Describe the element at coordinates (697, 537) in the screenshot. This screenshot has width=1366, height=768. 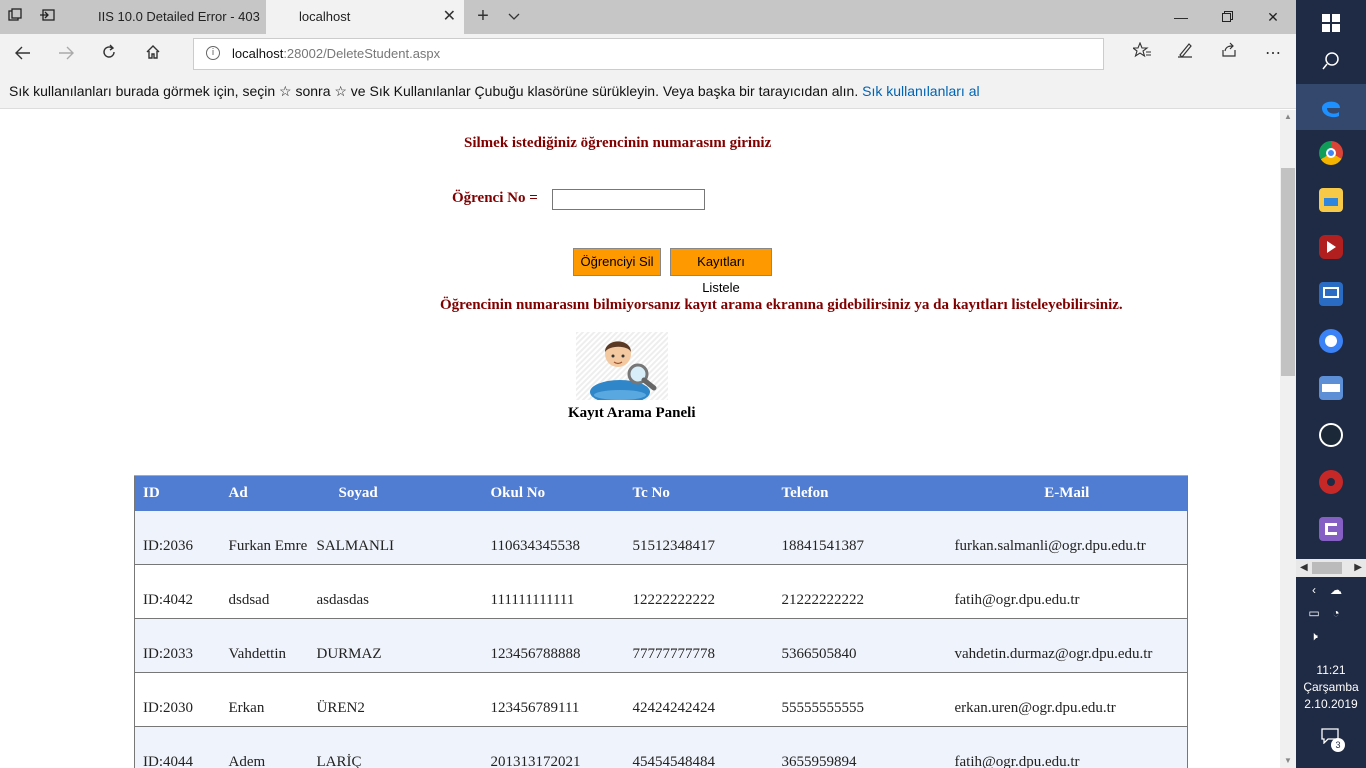
I see `cell-tc-no: 51512348417` at that location.